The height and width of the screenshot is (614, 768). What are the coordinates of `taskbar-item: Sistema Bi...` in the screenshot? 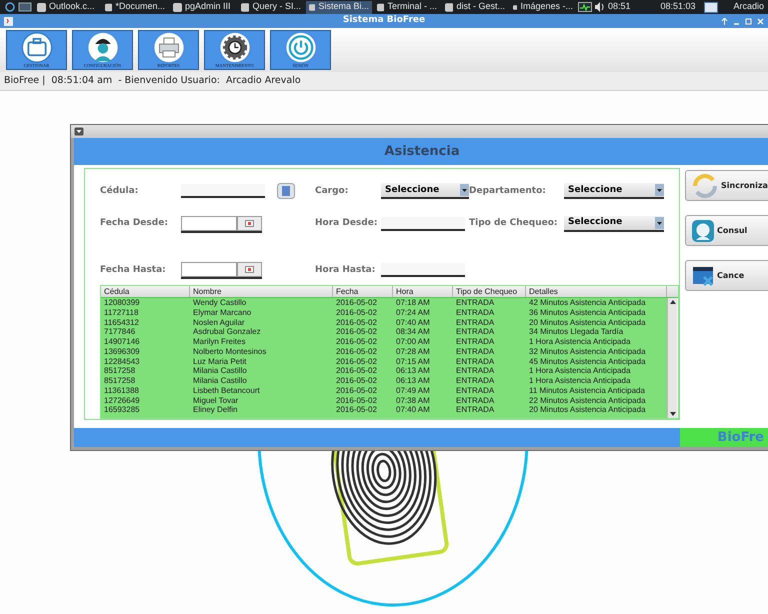 It's located at (339, 7).